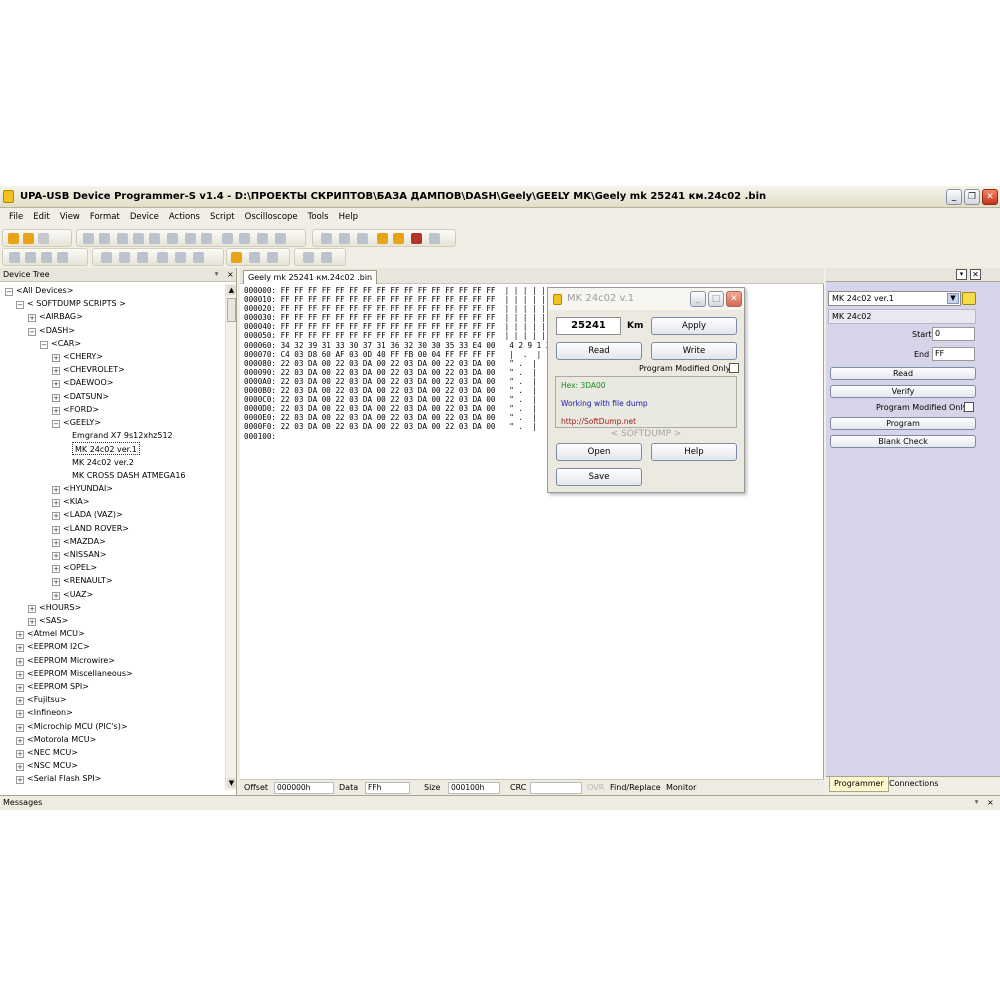  Describe the element at coordinates (60, 343) in the screenshot. I see `tree-item: − <CAR>` at that location.